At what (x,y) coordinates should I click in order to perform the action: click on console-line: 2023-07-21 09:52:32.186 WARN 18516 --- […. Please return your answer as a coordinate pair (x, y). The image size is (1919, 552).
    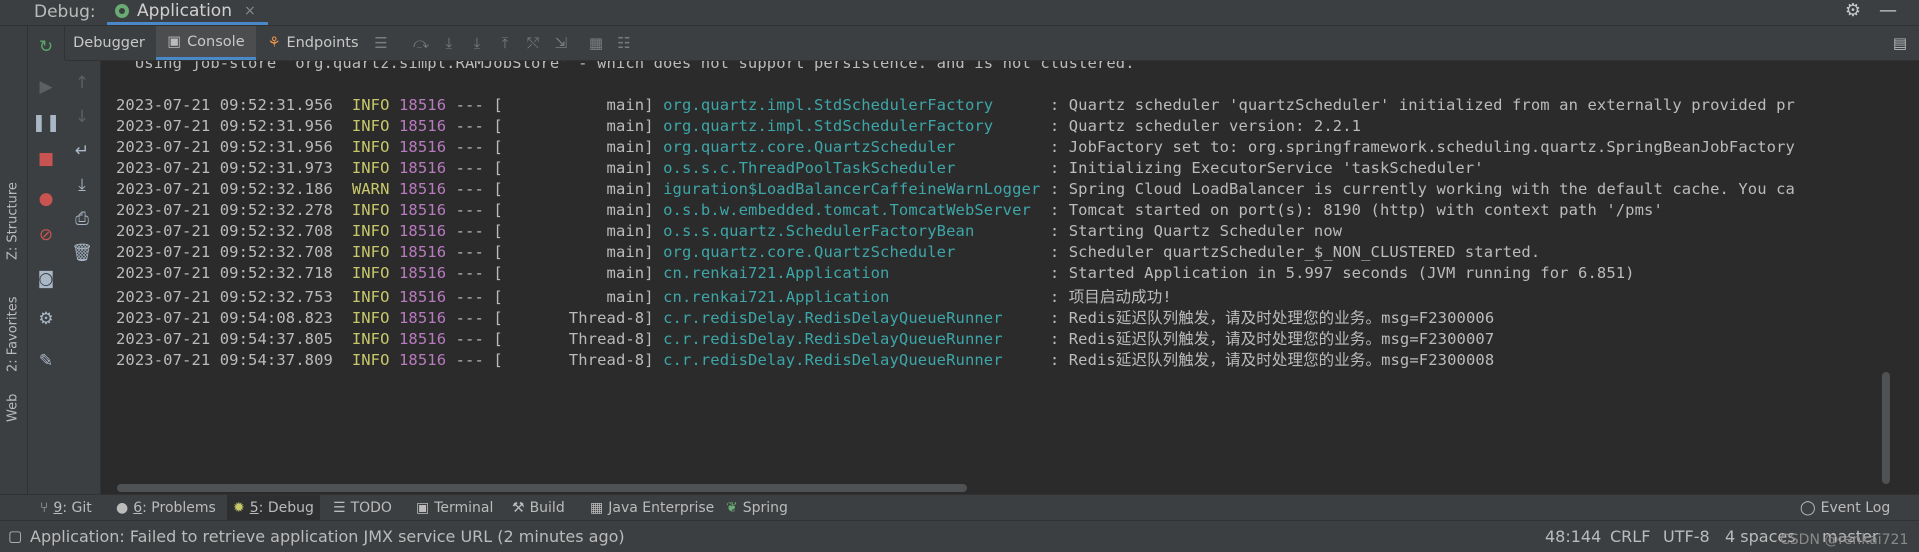
    Looking at the image, I should click on (955, 189).